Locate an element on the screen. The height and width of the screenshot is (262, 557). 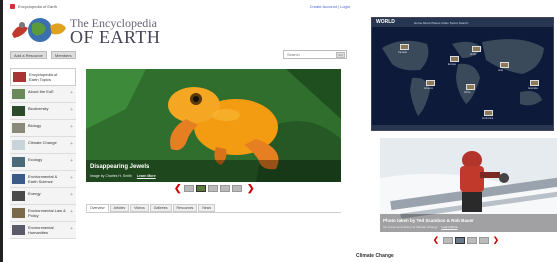
climate-next-arrow-icon: ❯ is located at coordinates (496, 240).